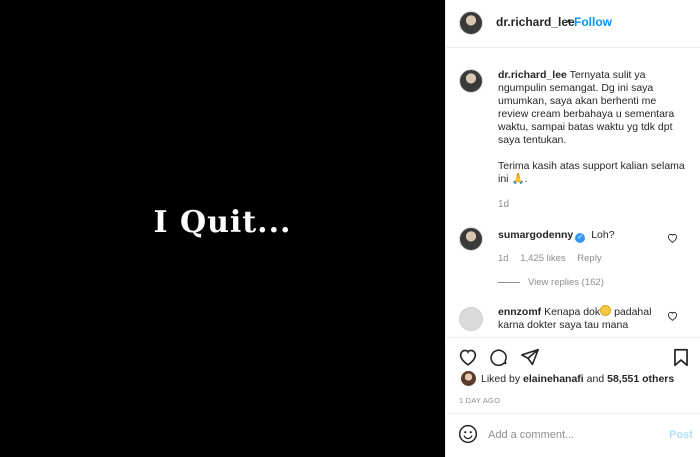  I want to click on commenter-username: ennzomf, so click(519, 312).